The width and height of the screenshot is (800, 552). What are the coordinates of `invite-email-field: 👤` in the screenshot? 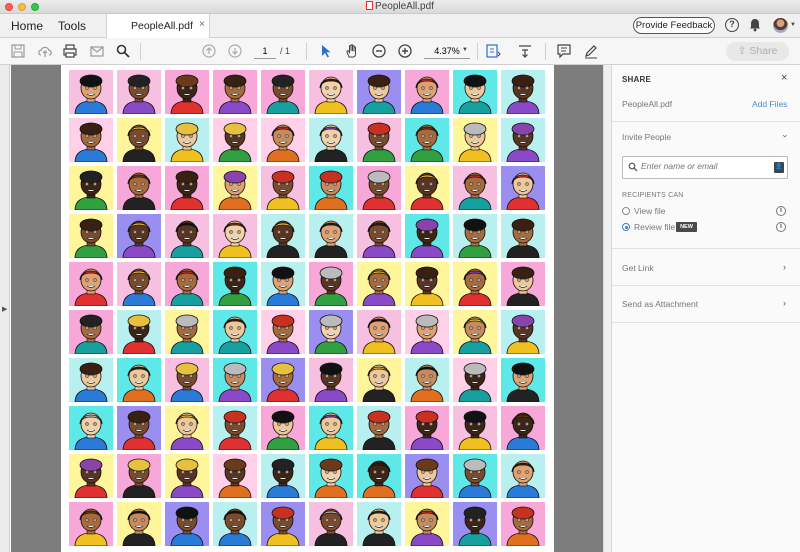 It's located at (705, 167).